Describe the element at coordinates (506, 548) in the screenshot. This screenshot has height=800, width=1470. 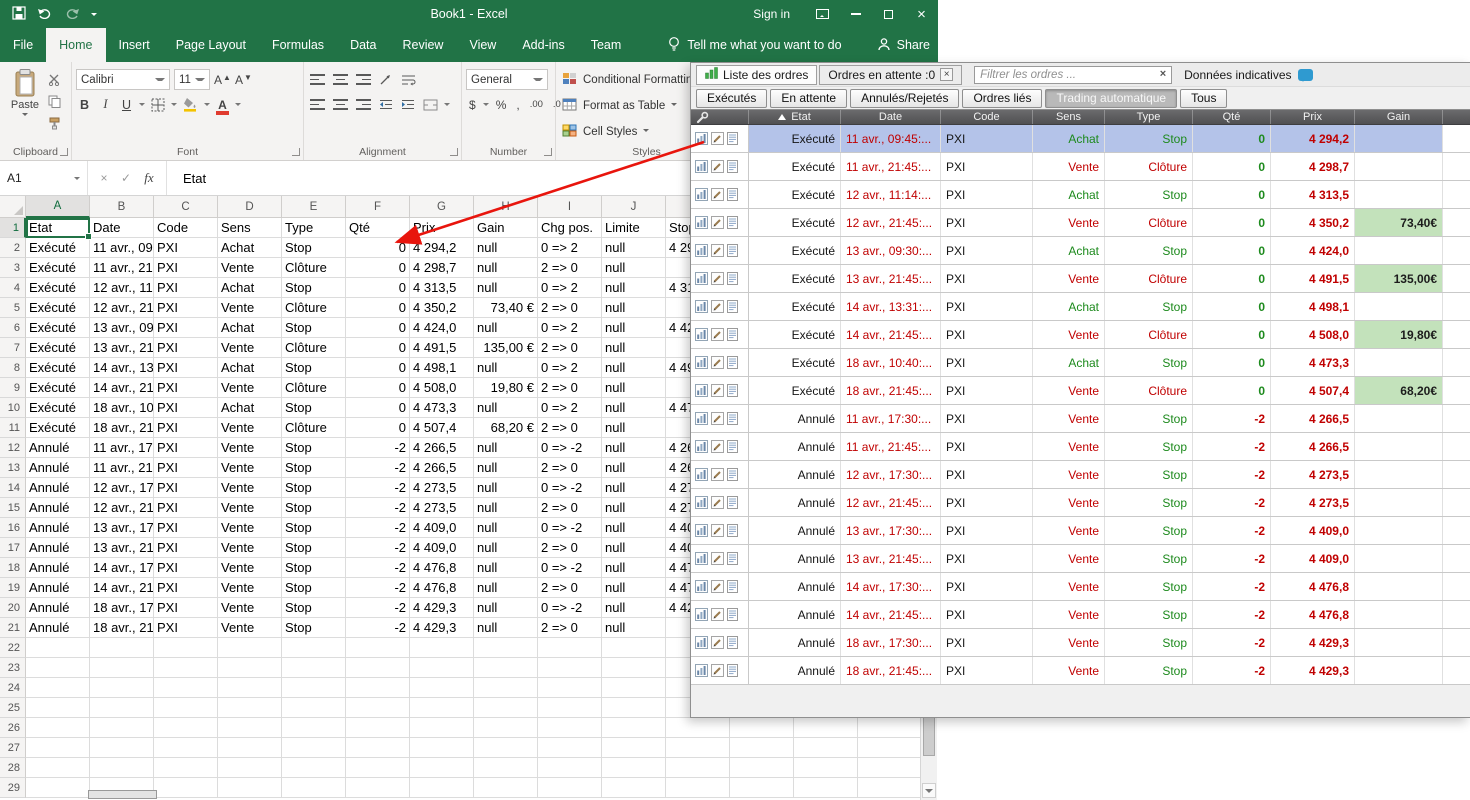
I see `cell-H17: null` at that location.